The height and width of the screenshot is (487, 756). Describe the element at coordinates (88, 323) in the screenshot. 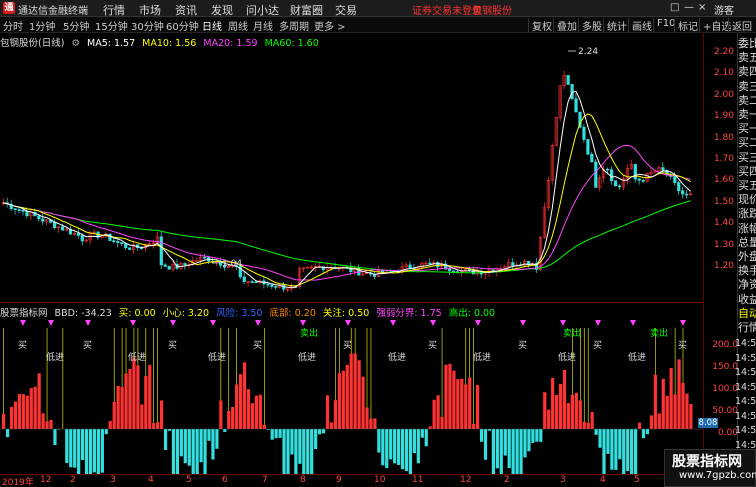

I see `signal-marker` at that location.